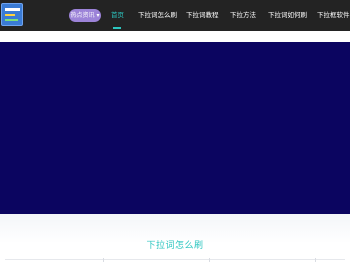 The image size is (350, 263). I want to click on nav-item-how-to-brush: 下拉词怎么刷, so click(157, 15).